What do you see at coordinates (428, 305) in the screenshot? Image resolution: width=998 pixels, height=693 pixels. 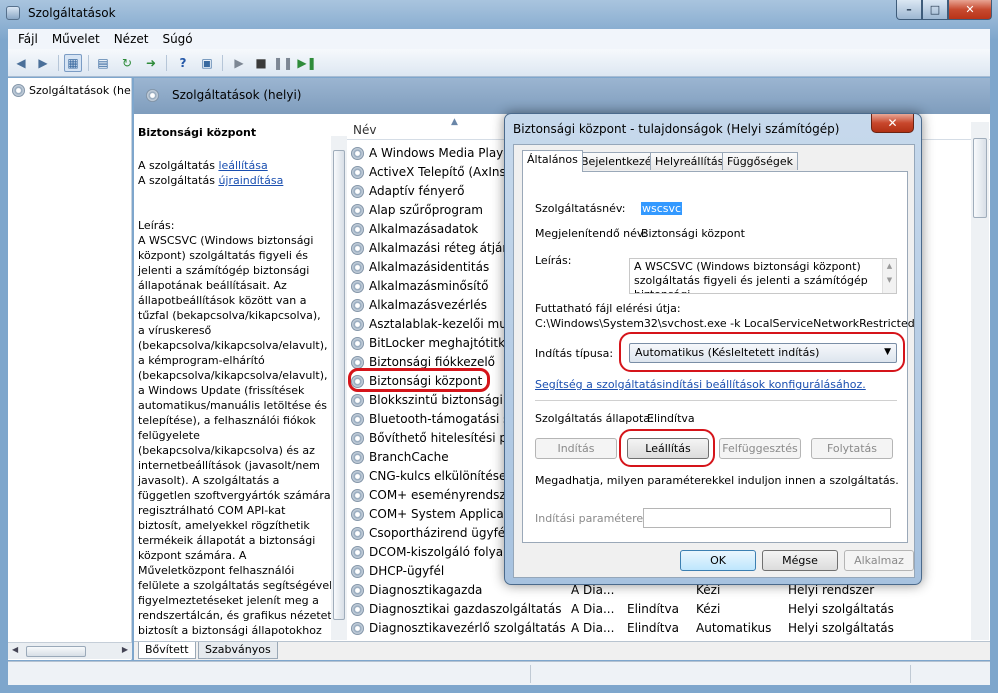 I see `service-name-cell: Alkalmazásvezérlés` at bounding box center [428, 305].